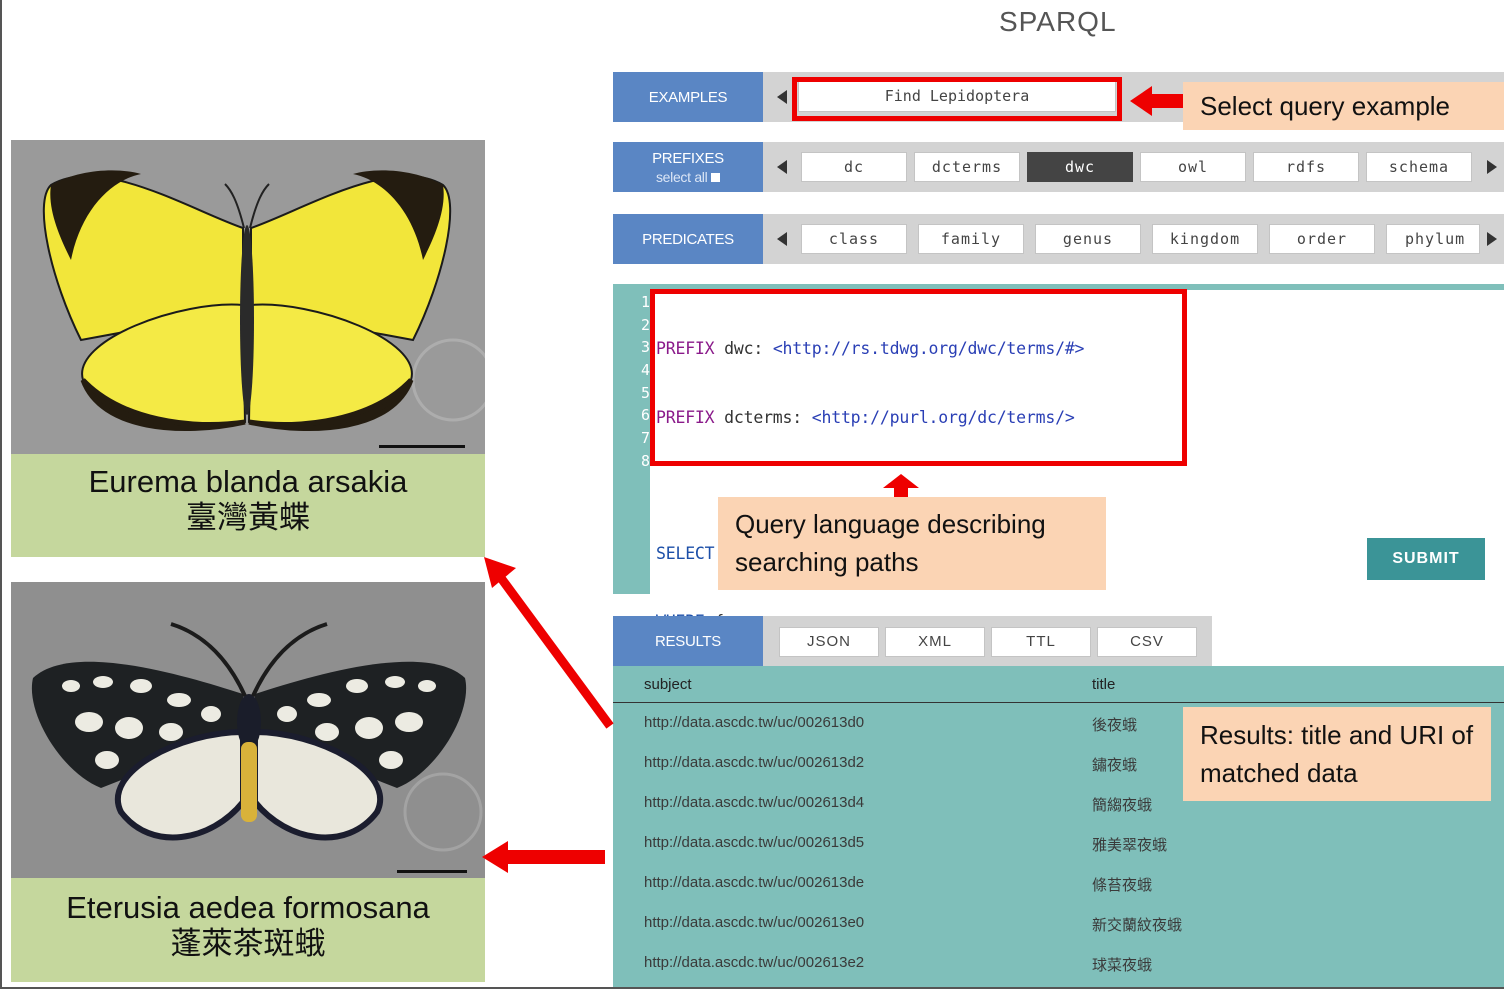 Image resolution: width=1504 pixels, height=989 pixels. I want to click on subject-cell: http://data.ascdc.tw/uc/002613d5, so click(754, 842).